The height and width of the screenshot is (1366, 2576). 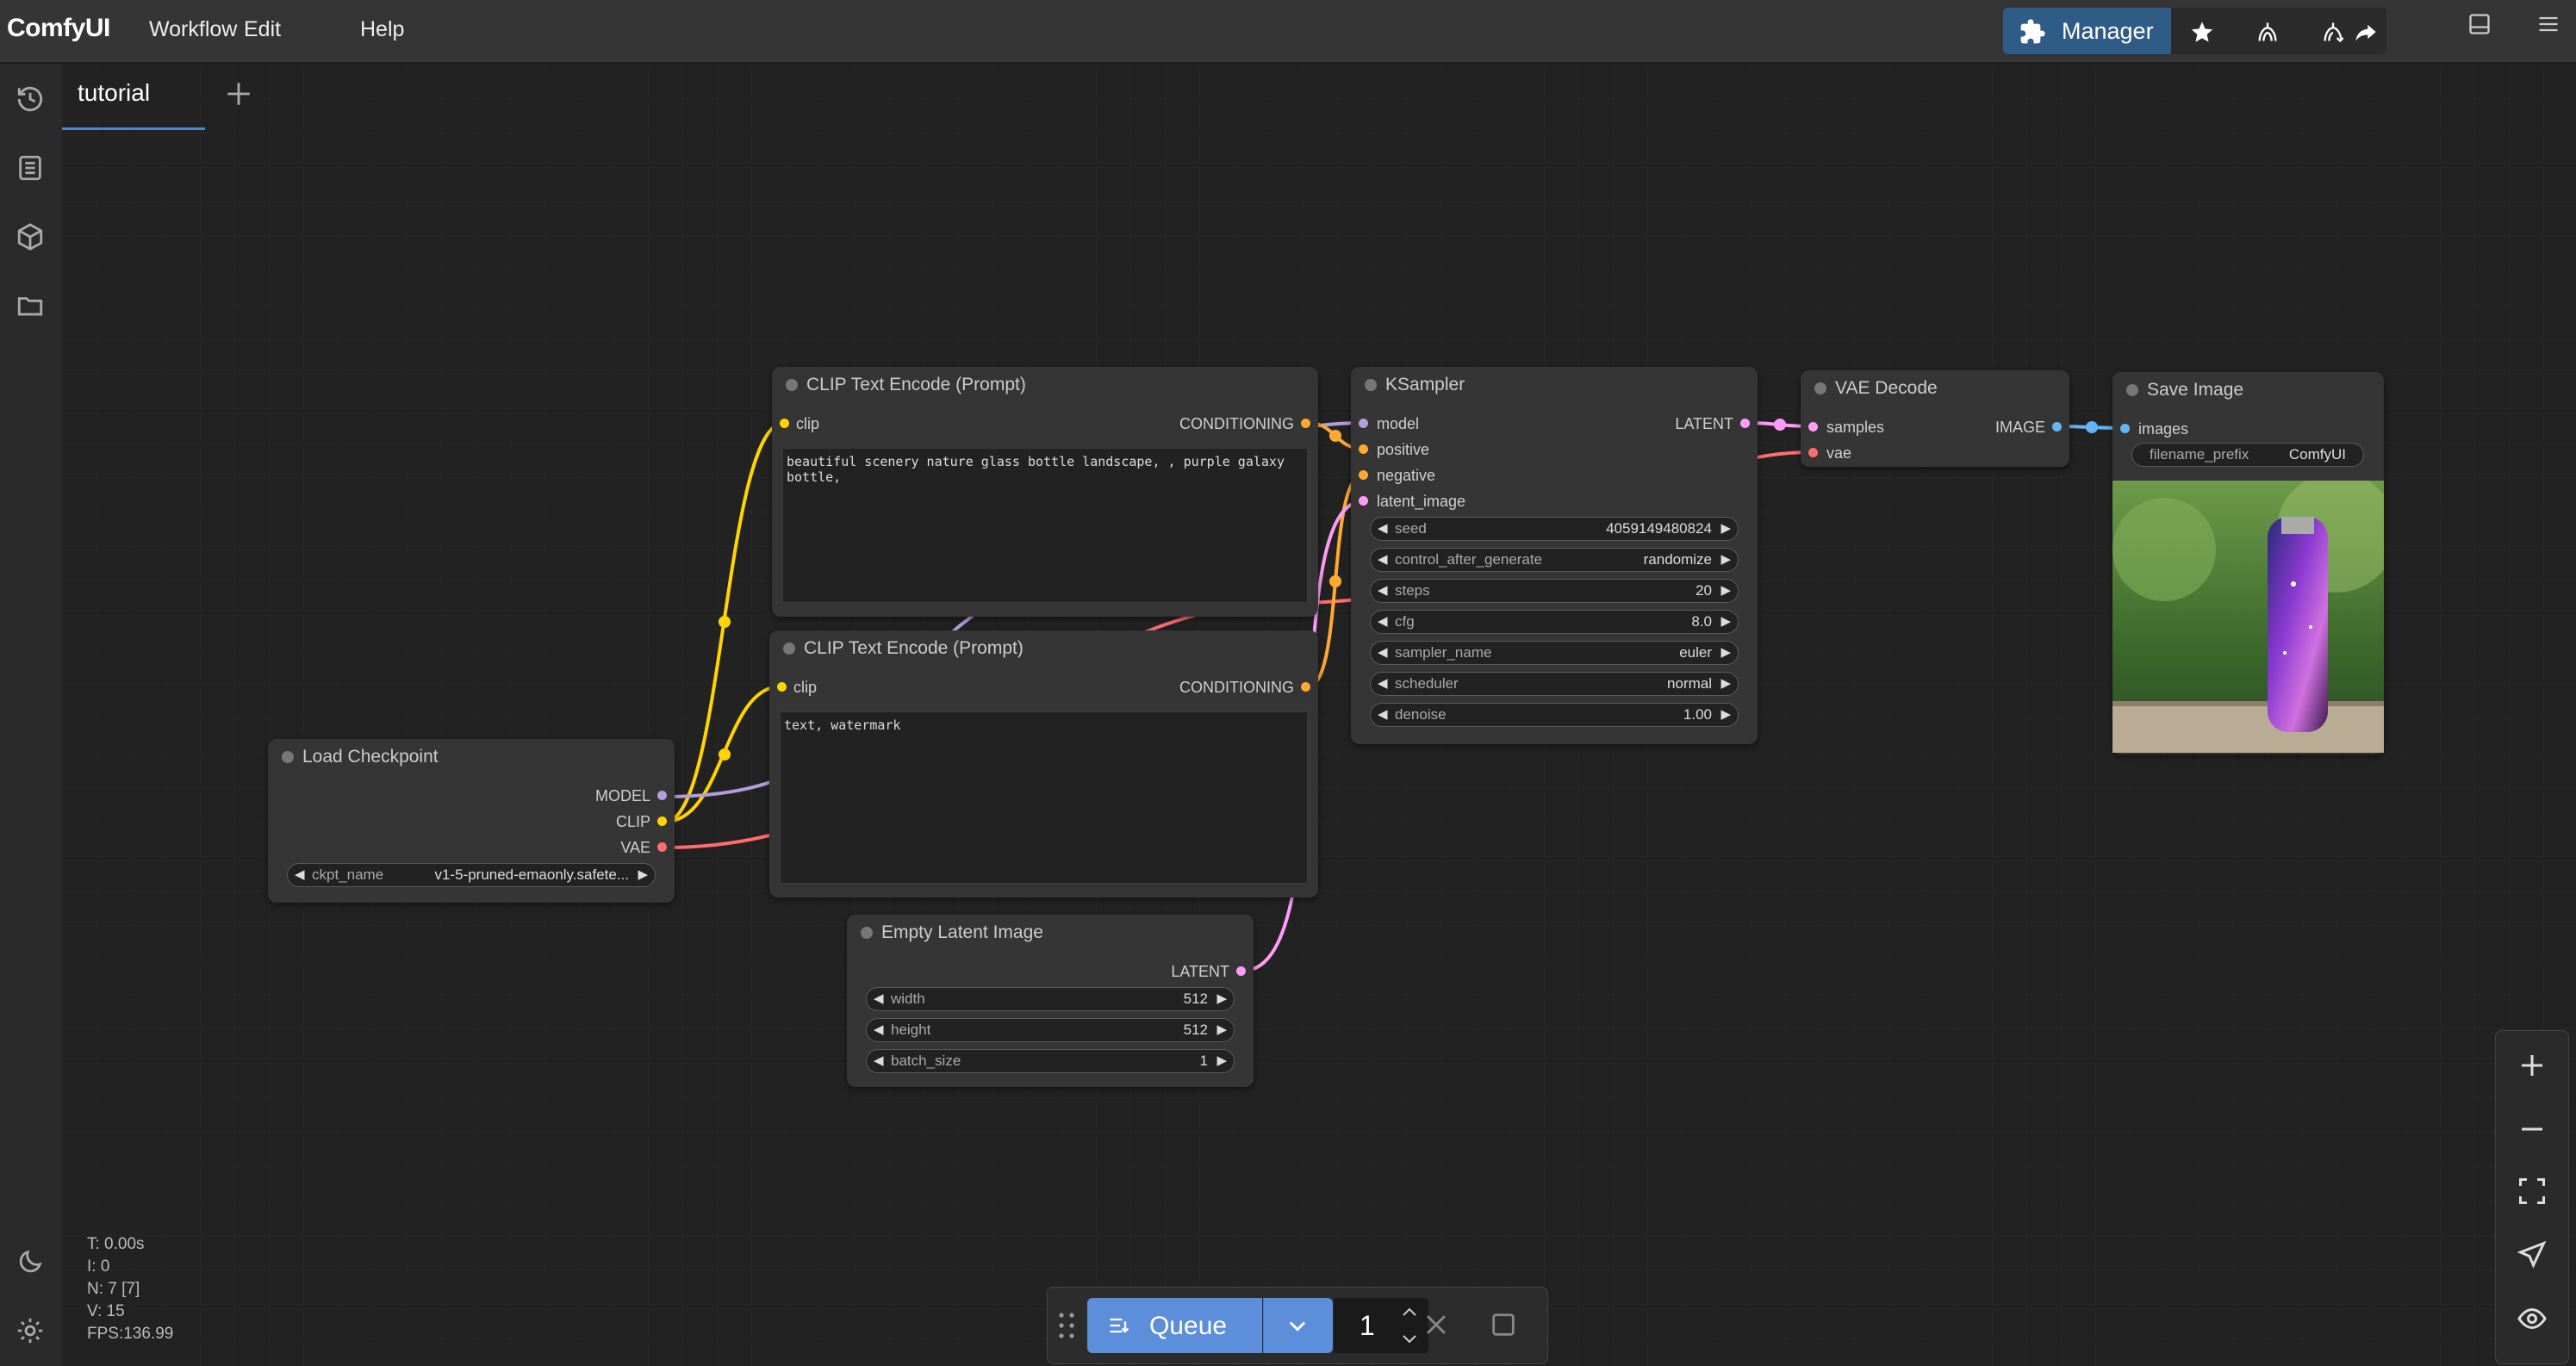 I want to click on widget-width: ◀ width 512 ▶, so click(x=1051, y=999).